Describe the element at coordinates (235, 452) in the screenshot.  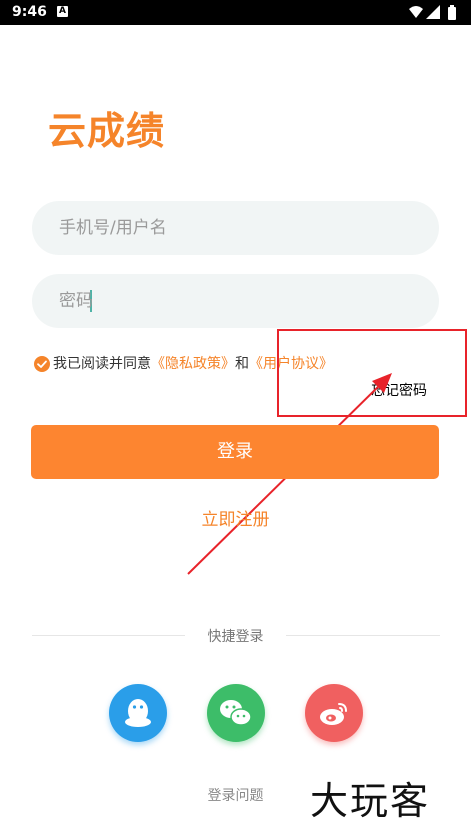
I see `login-button: 登录` at that location.